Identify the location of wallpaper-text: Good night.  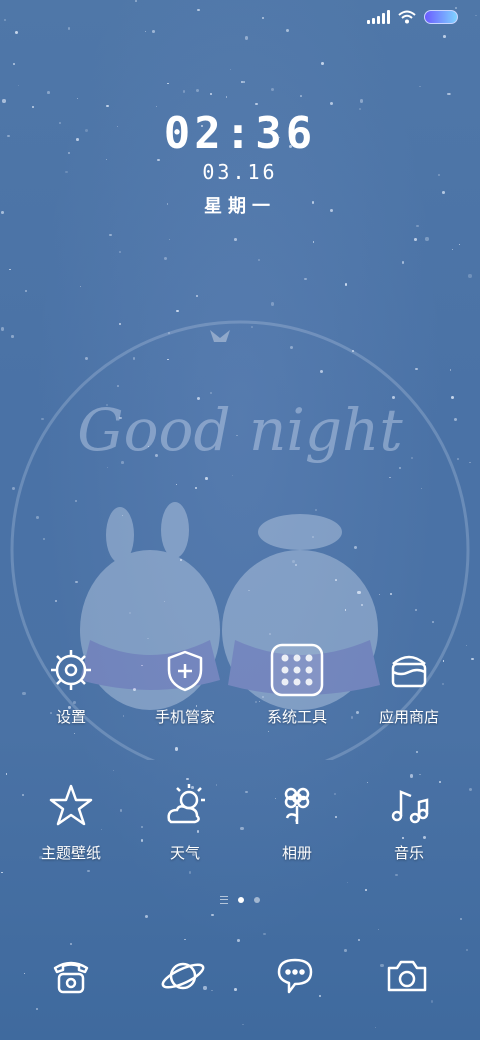
(240, 430).